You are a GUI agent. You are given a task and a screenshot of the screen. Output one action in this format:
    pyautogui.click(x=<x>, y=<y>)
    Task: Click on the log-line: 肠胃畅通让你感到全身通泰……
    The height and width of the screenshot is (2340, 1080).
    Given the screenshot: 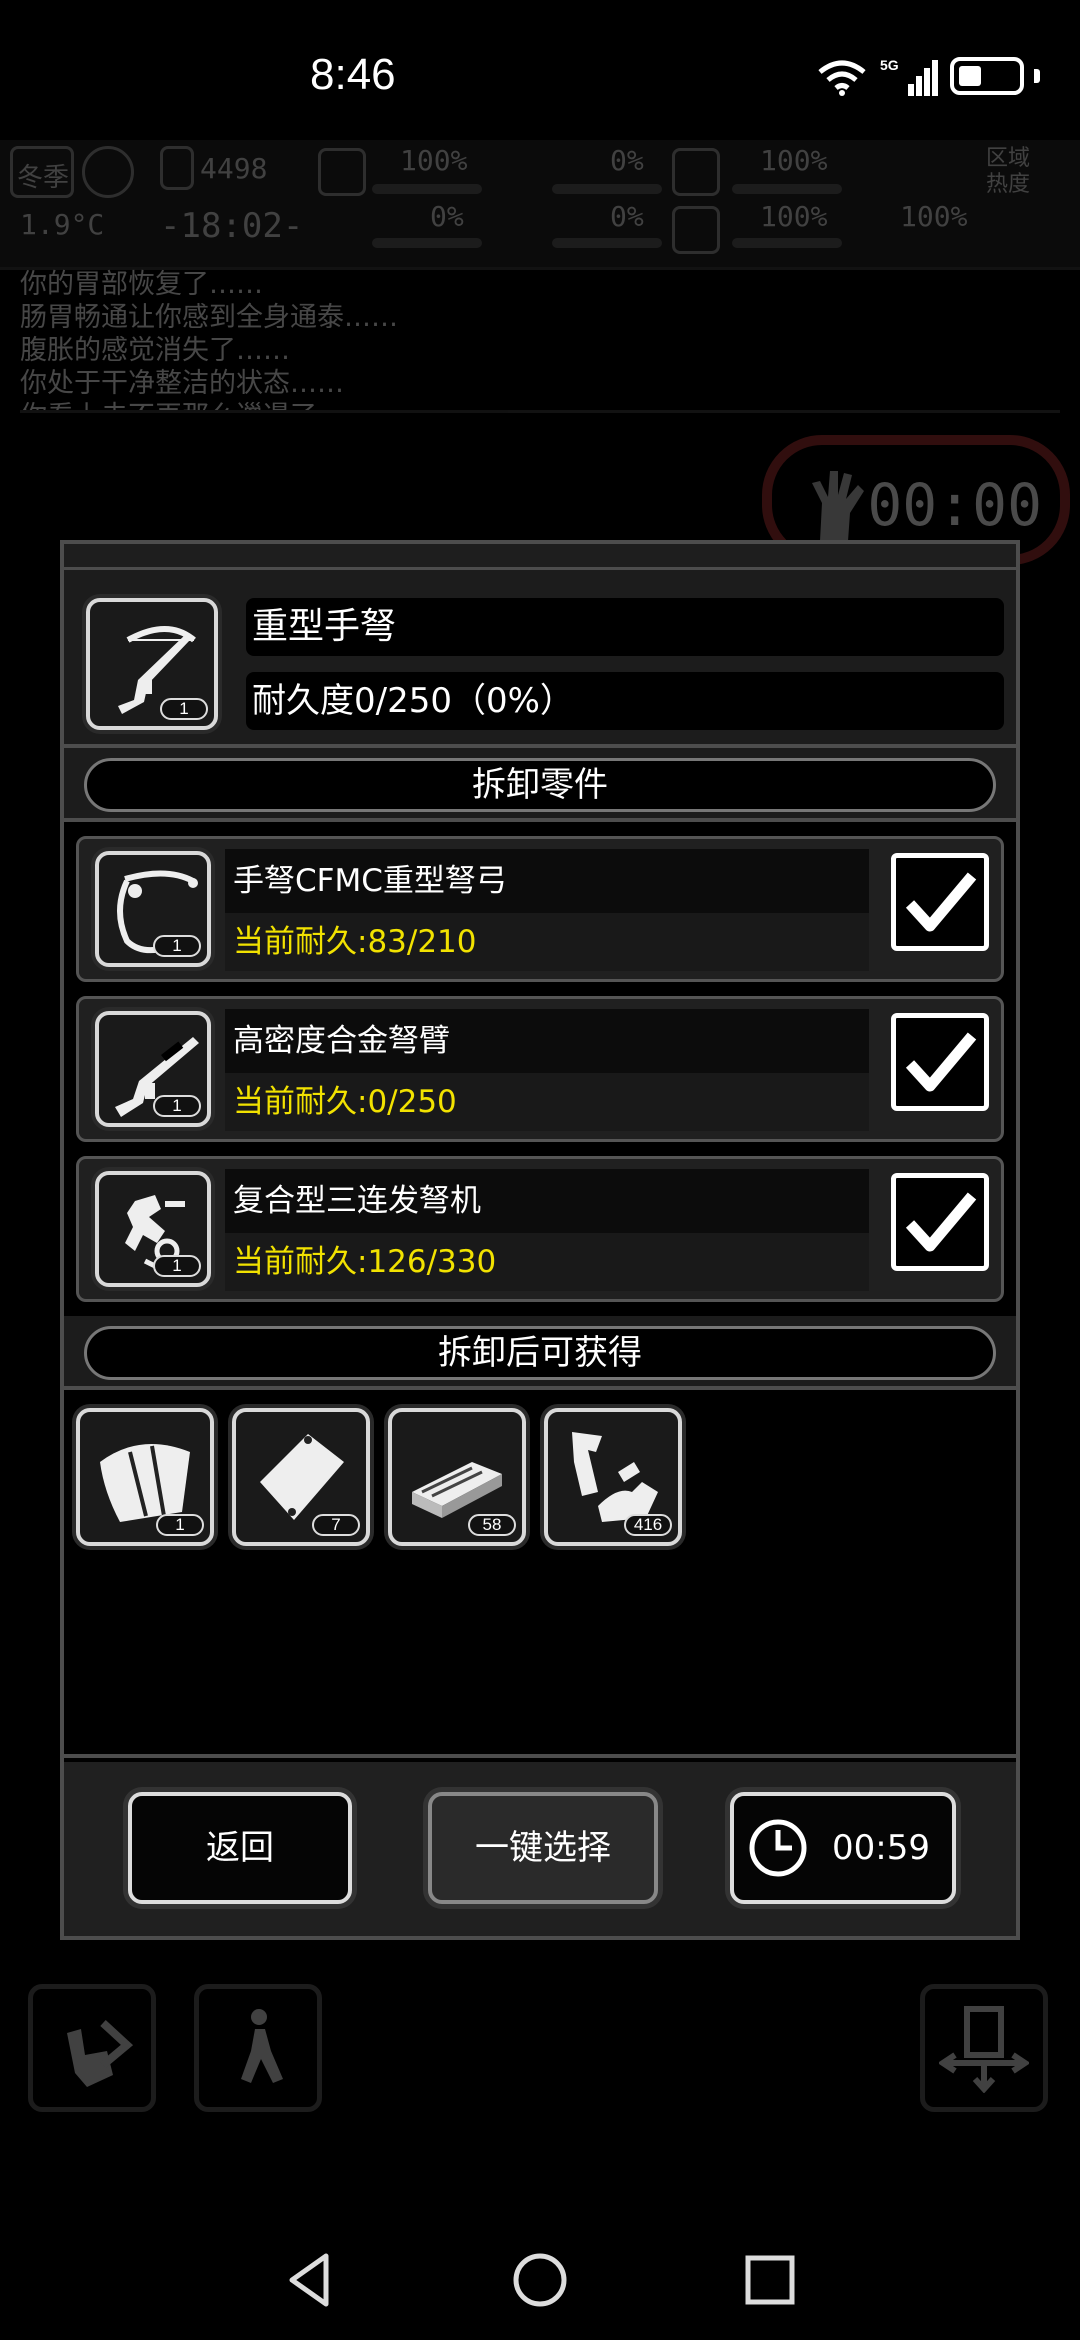 What is the action you would take?
    pyautogui.click(x=209, y=317)
    